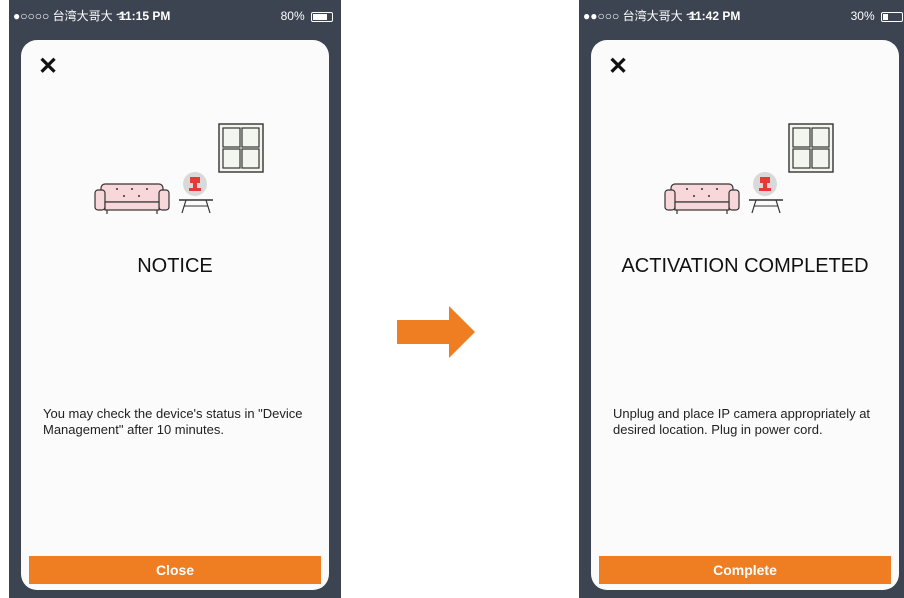  Describe the element at coordinates (436, 332) in the screenshot. I see `arrow-right-icon` at that location.